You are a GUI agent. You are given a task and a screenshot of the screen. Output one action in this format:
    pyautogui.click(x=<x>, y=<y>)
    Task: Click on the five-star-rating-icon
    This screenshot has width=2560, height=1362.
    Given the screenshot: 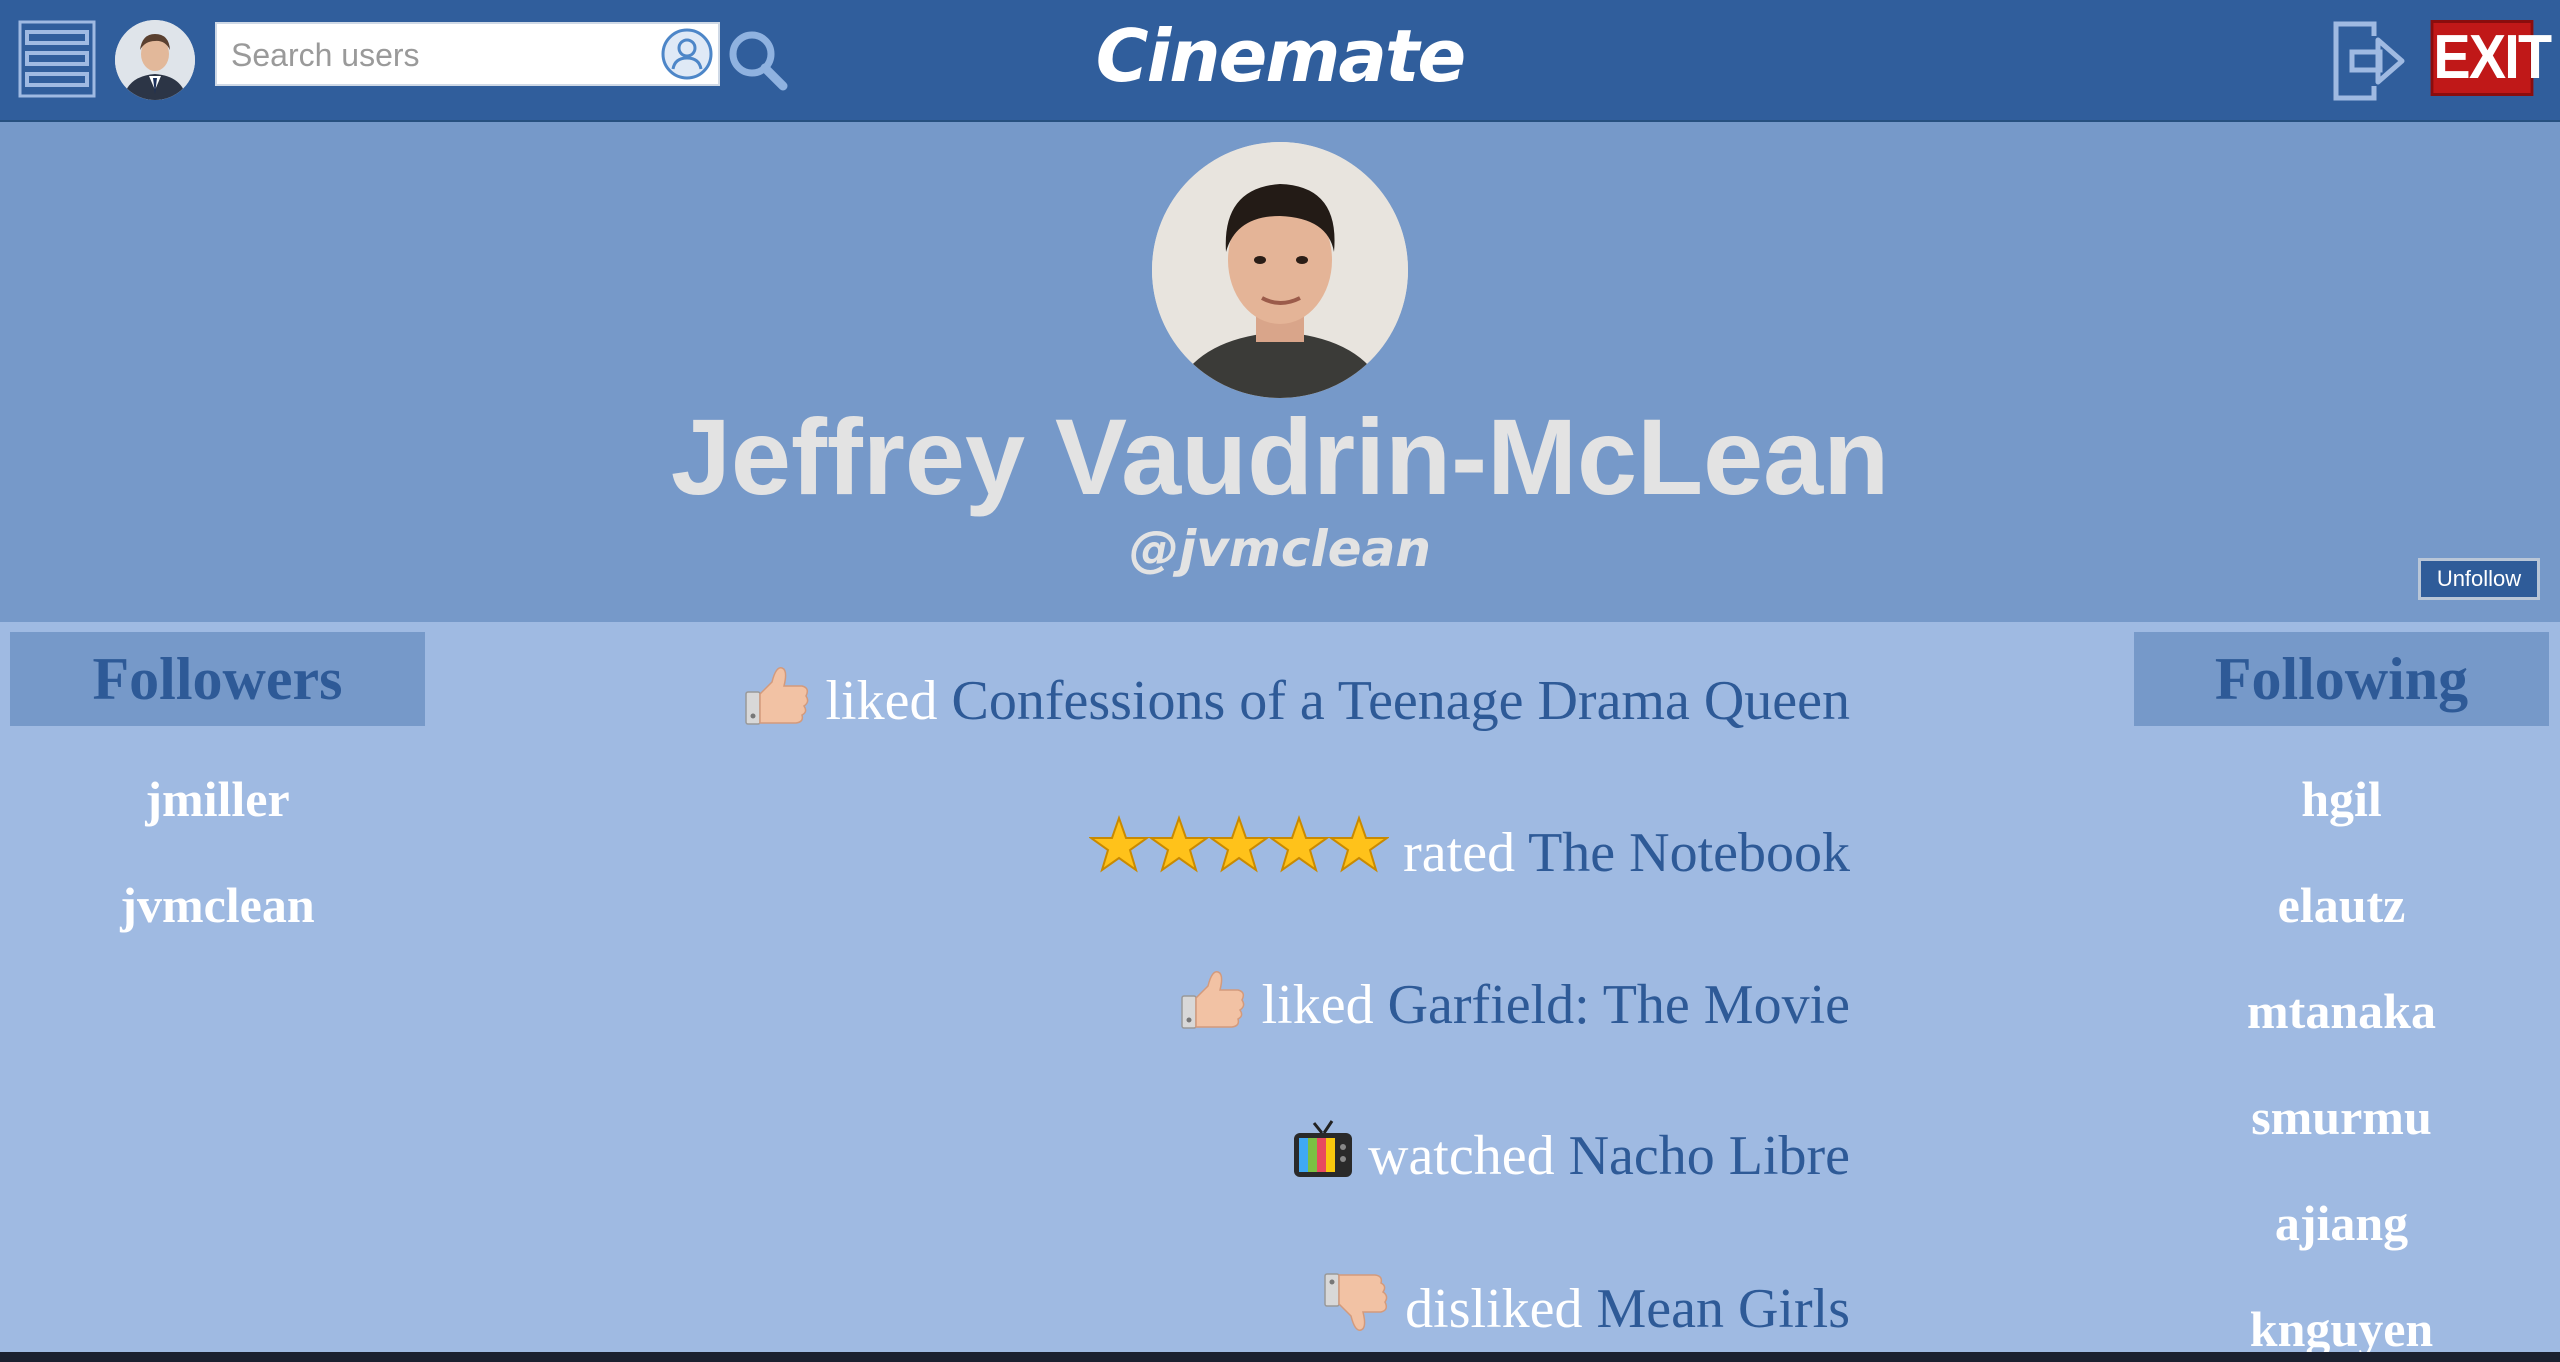 What is the action you would take?
    pyautogui.click(x=1239, y=858)
    